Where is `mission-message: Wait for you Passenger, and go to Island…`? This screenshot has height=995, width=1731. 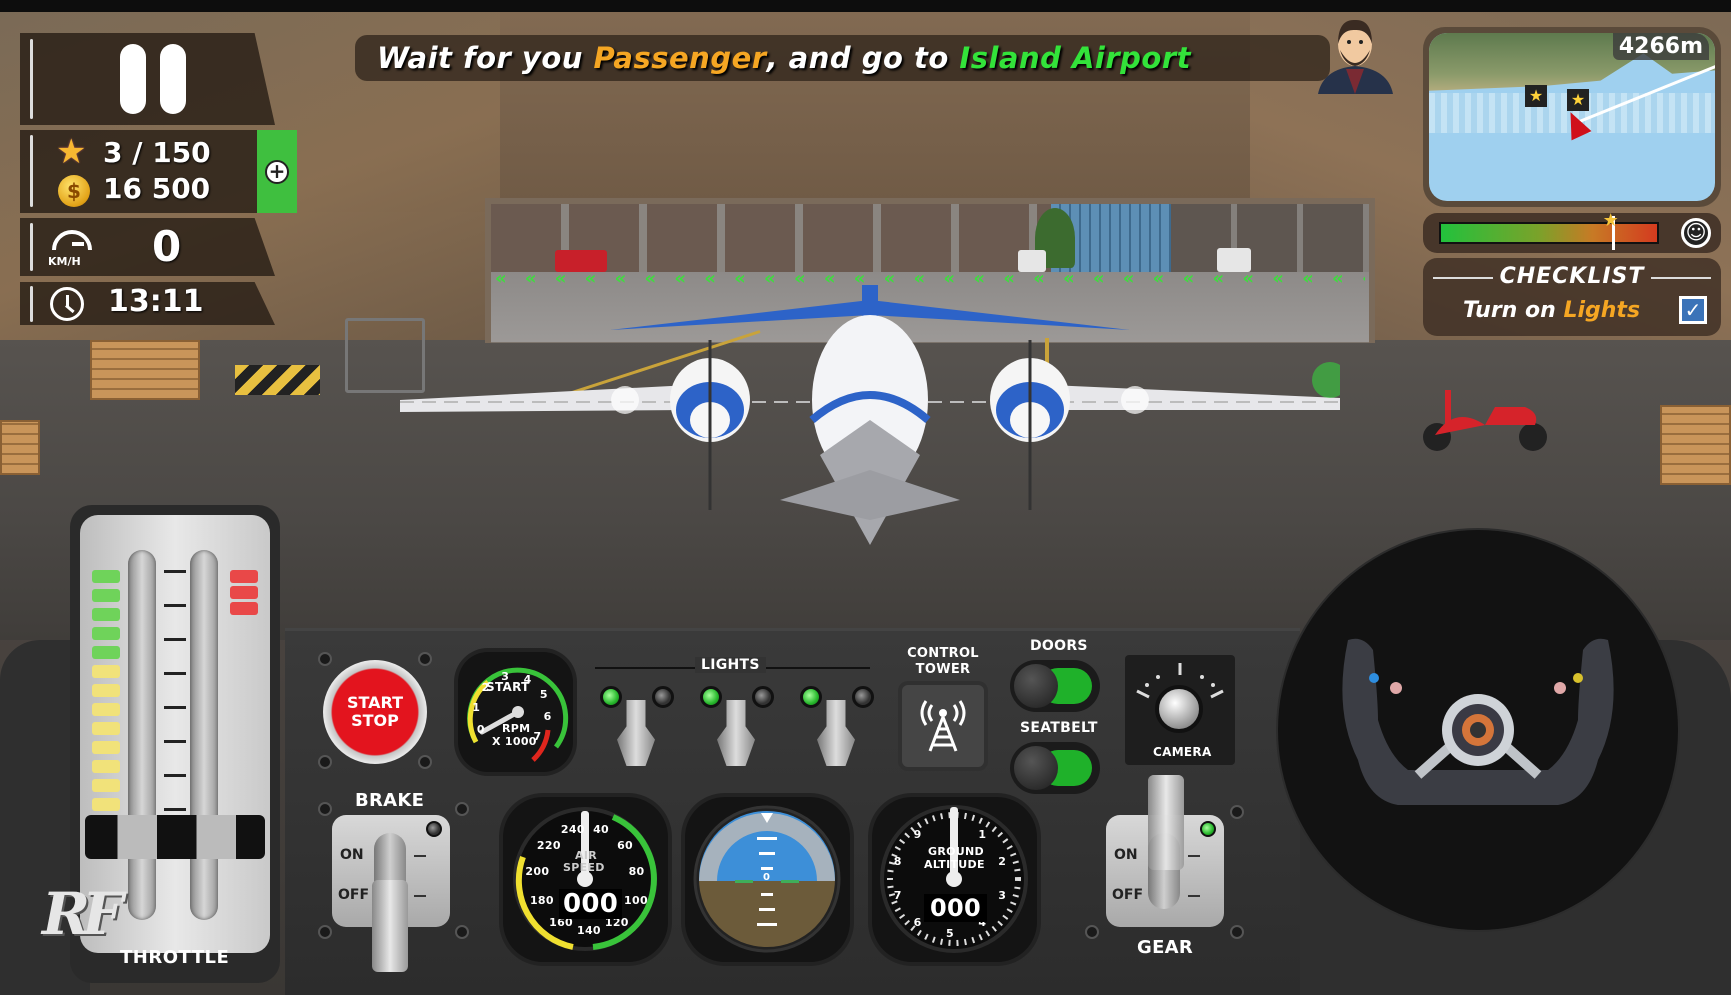
mission-message: Wait for you Passenger, and go to Island… is located at coordinates (842, 58).